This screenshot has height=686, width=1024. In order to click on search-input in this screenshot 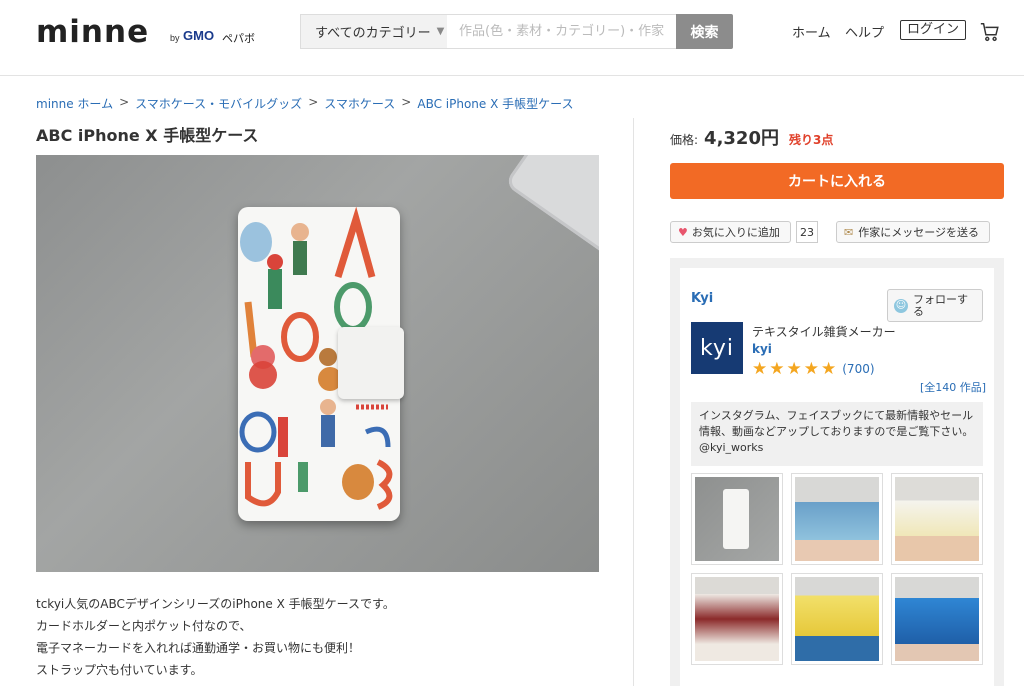, I will do `click(561, 31)`.